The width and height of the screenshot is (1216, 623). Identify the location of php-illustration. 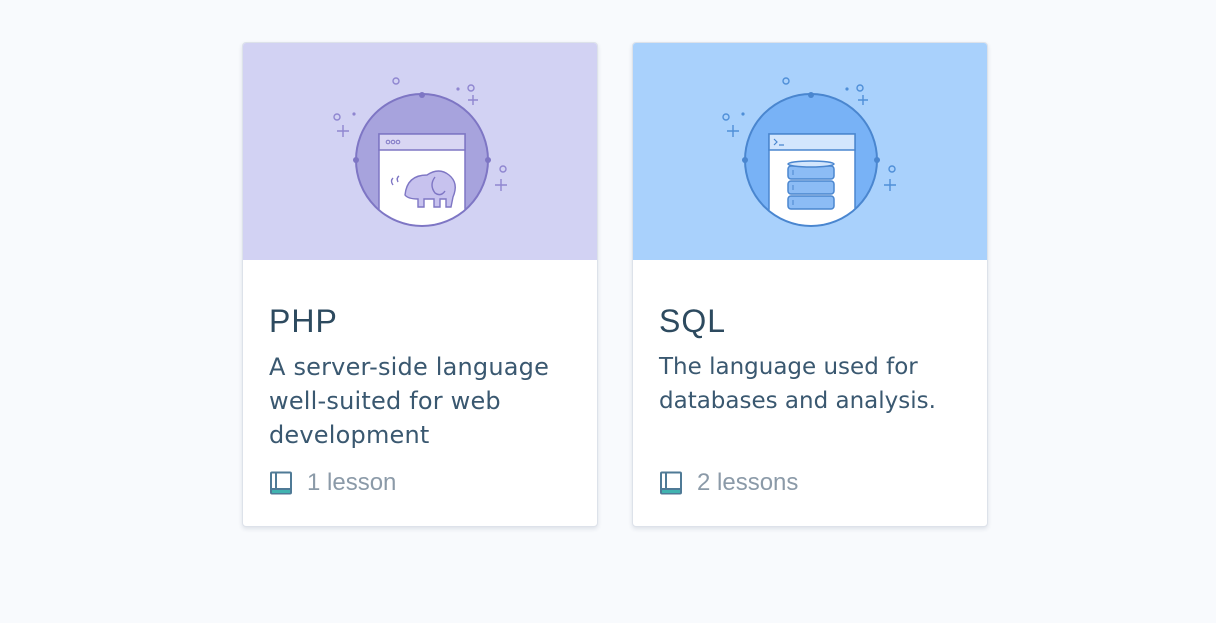
(420, 152).